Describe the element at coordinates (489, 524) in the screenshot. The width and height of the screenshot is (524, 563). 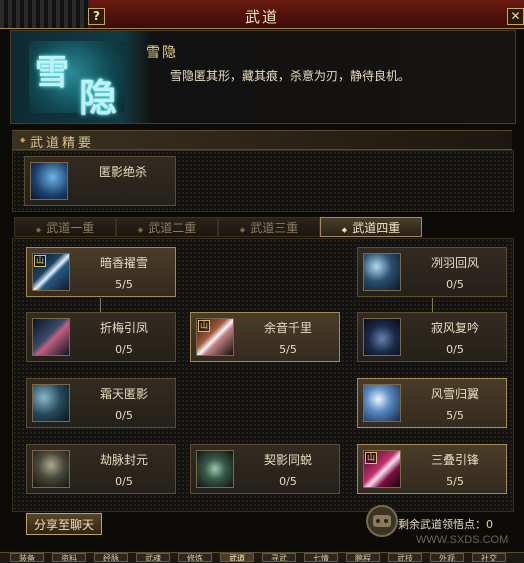
I see `remaining-points-value: 0` at that location.